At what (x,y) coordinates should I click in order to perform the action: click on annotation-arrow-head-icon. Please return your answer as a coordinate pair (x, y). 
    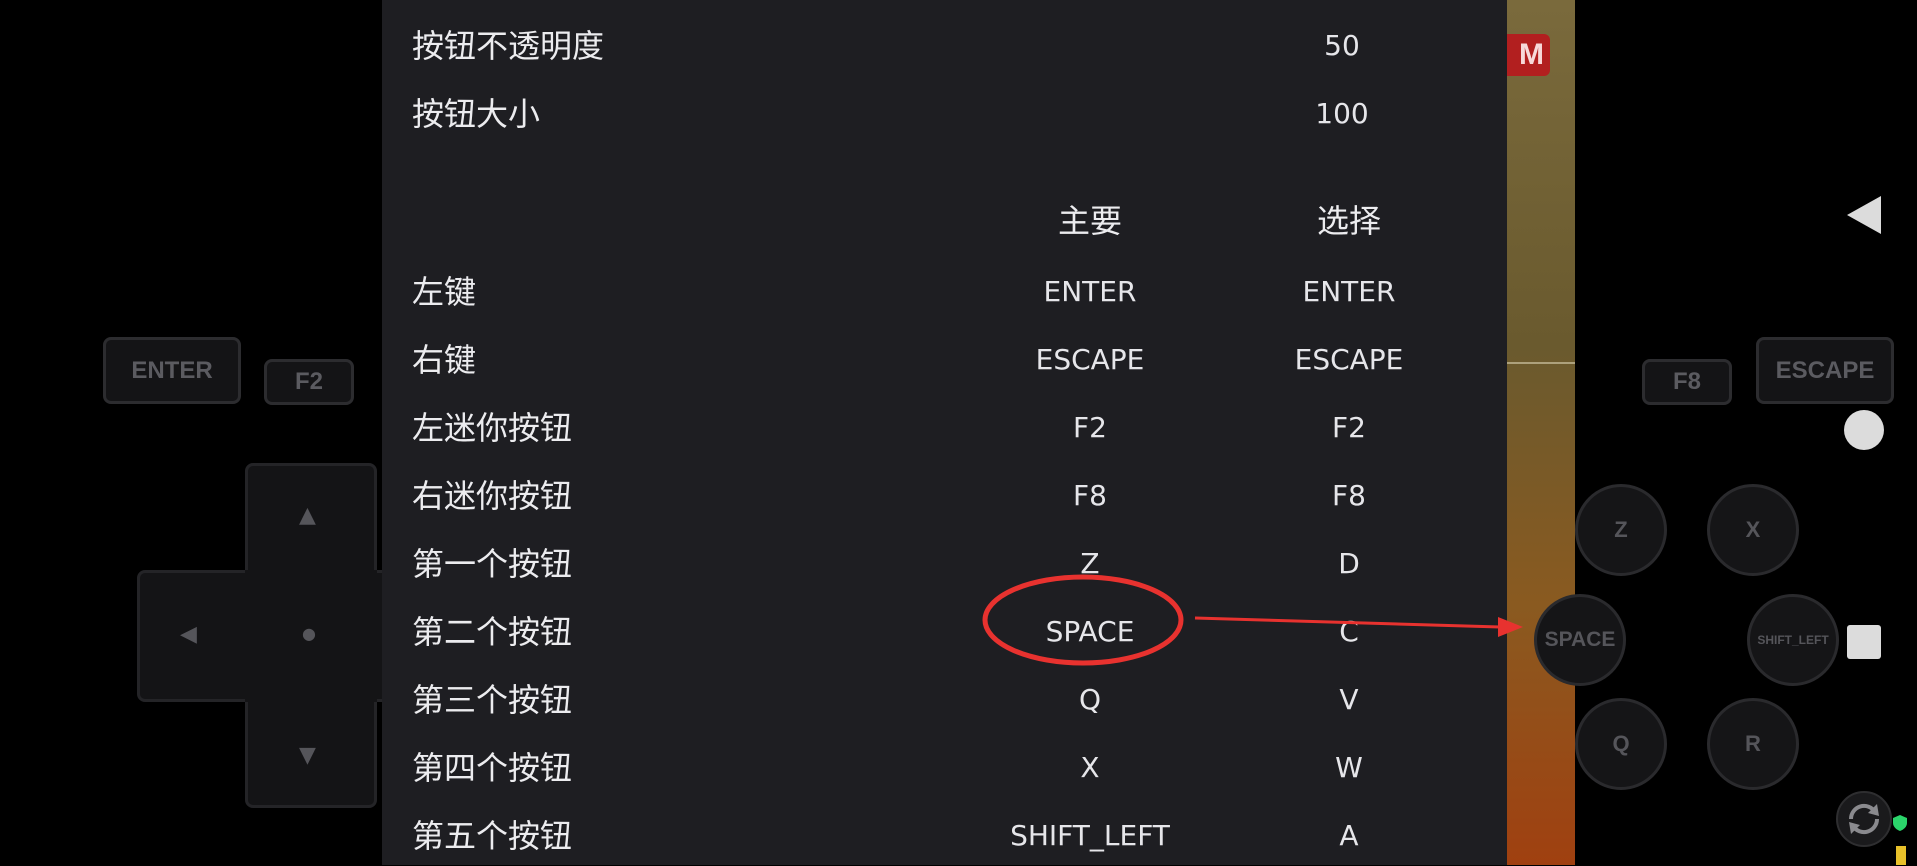
    Looking at the image, I should click on (1510, 627).